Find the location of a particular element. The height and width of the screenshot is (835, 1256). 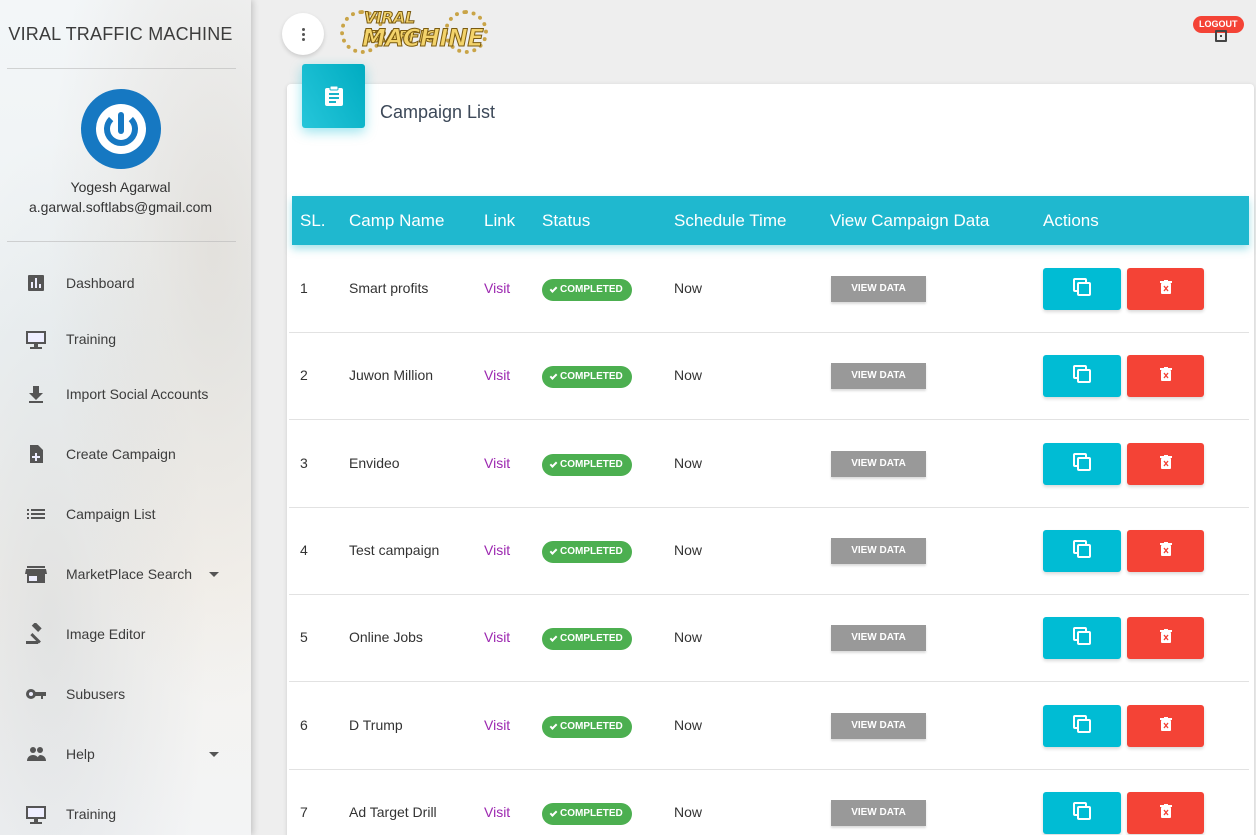

row-camp-name: Online Jobs is located at coordinates (386, 637).